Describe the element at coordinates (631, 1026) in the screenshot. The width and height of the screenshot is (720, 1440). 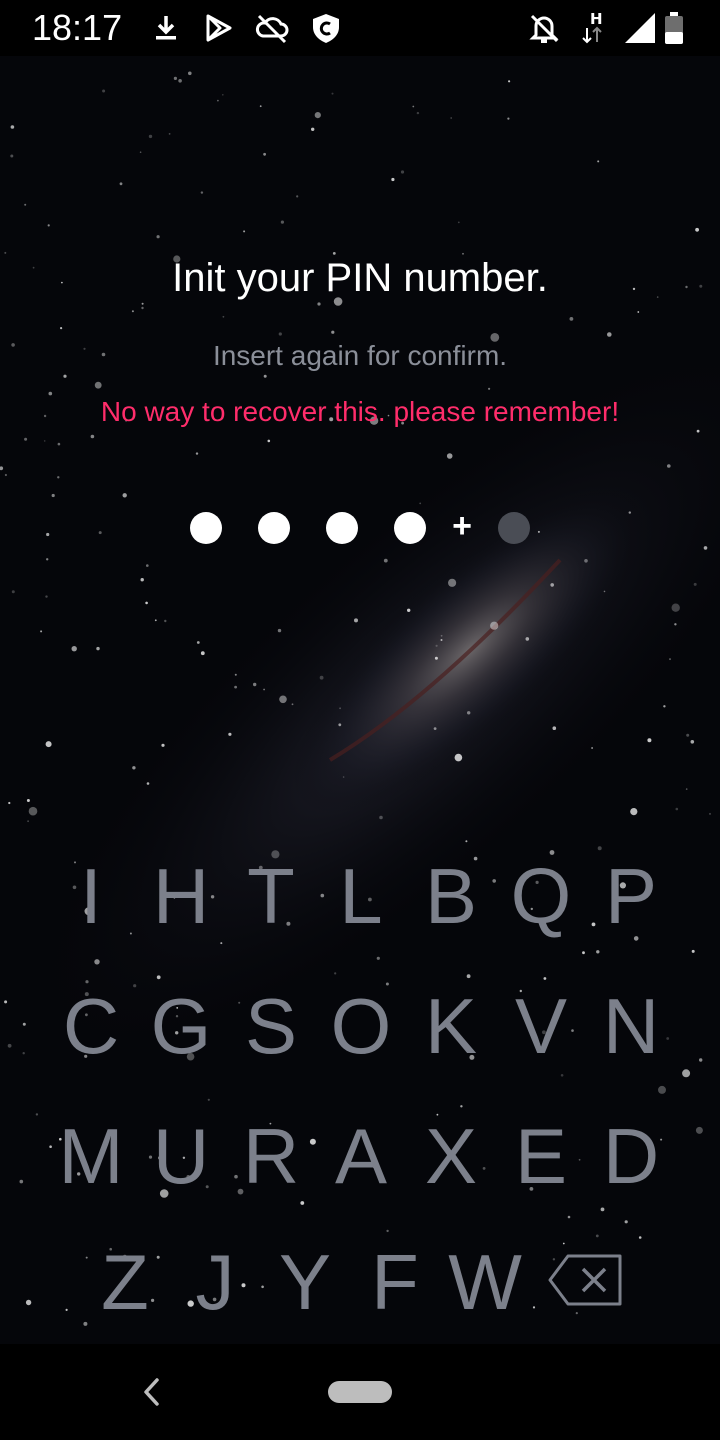
I see `key-row2-7: N` at that location.